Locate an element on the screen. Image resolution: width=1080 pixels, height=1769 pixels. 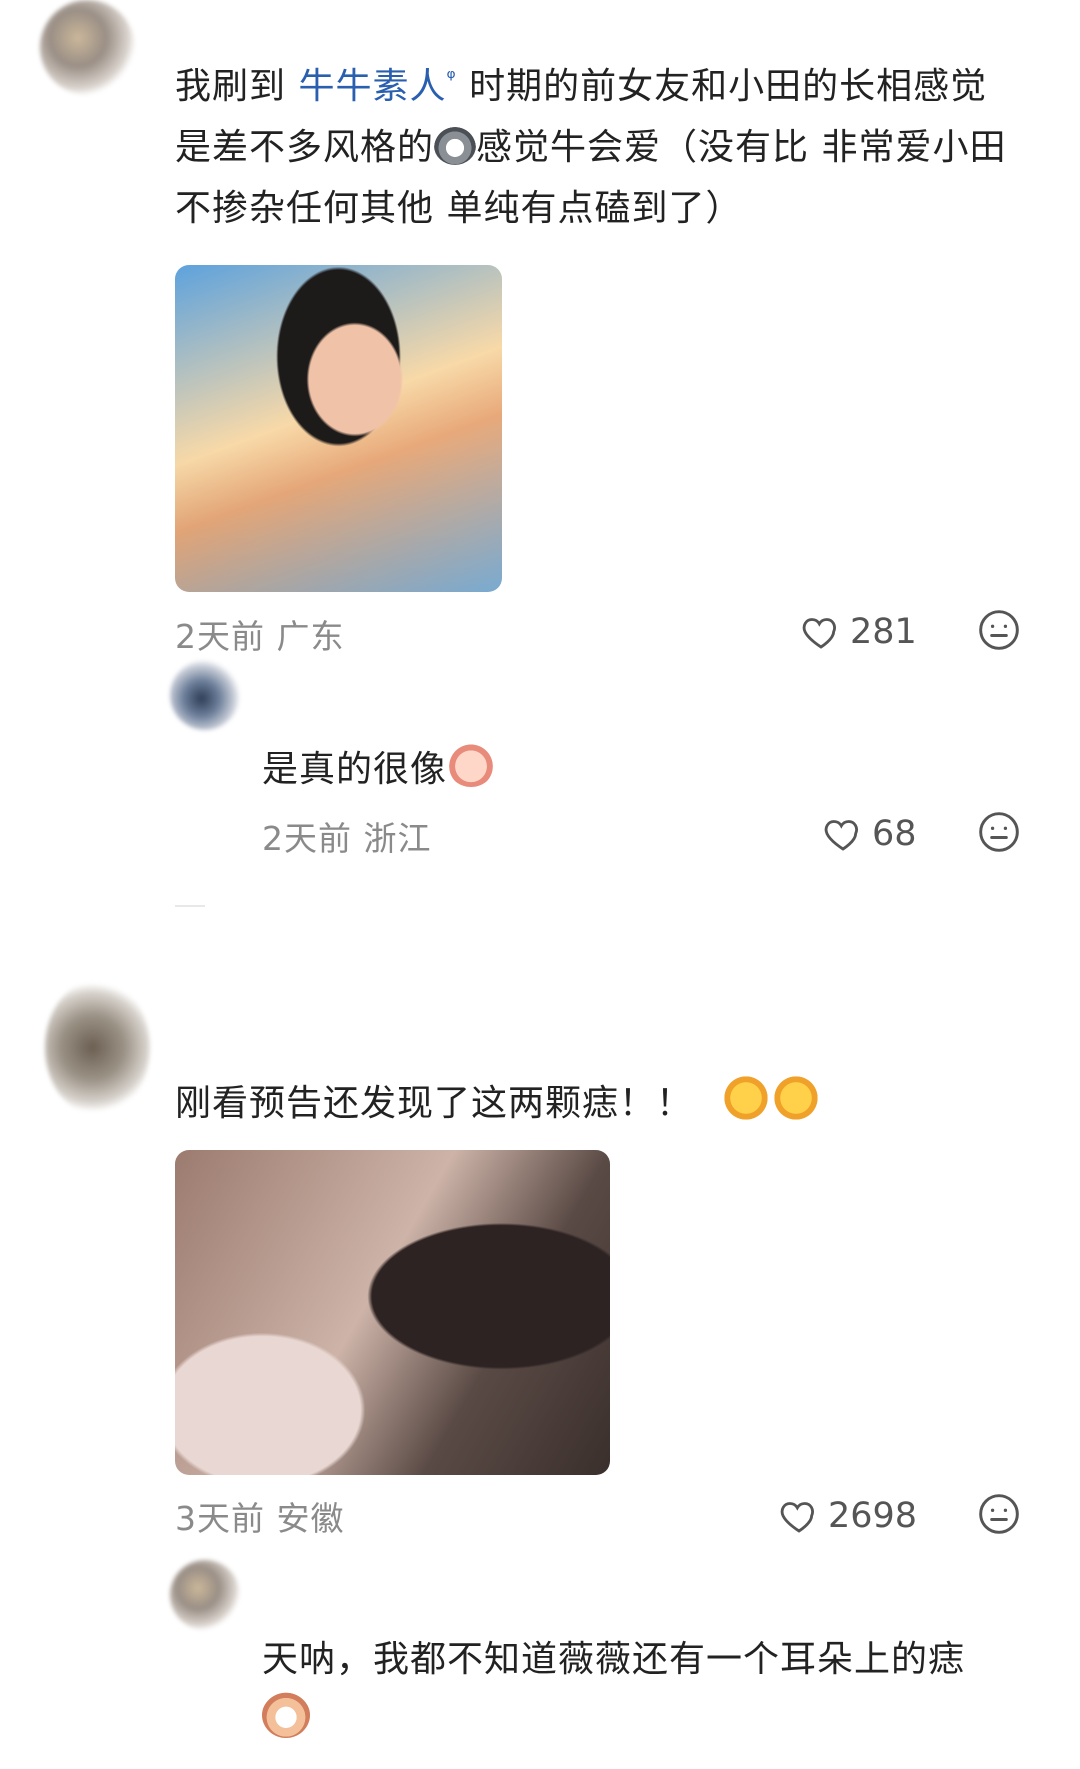
reply-time: 2天前 is located at coordinates (307, 838).